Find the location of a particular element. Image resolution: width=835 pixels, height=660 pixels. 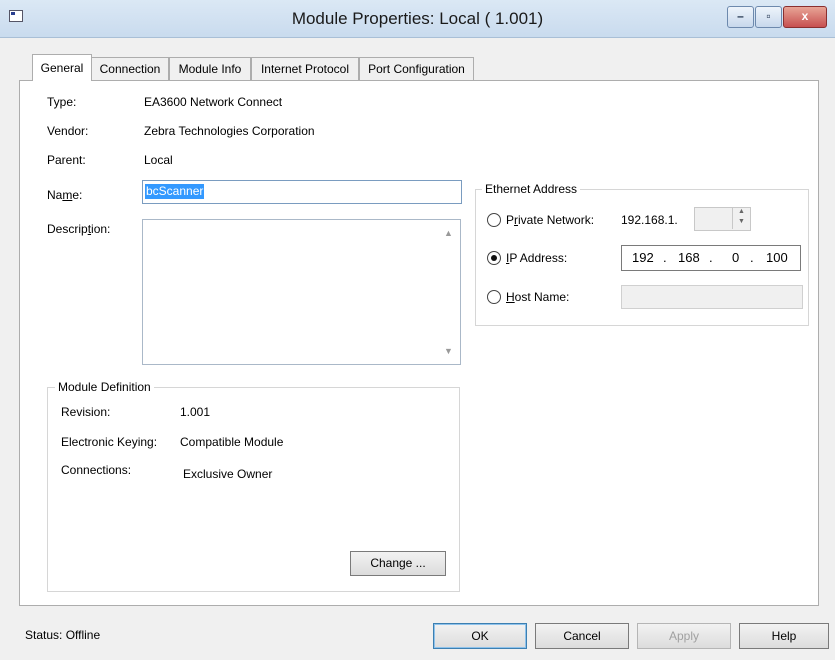

private-network-prefix: 192.168.1. is located at coordinates (649, 220).